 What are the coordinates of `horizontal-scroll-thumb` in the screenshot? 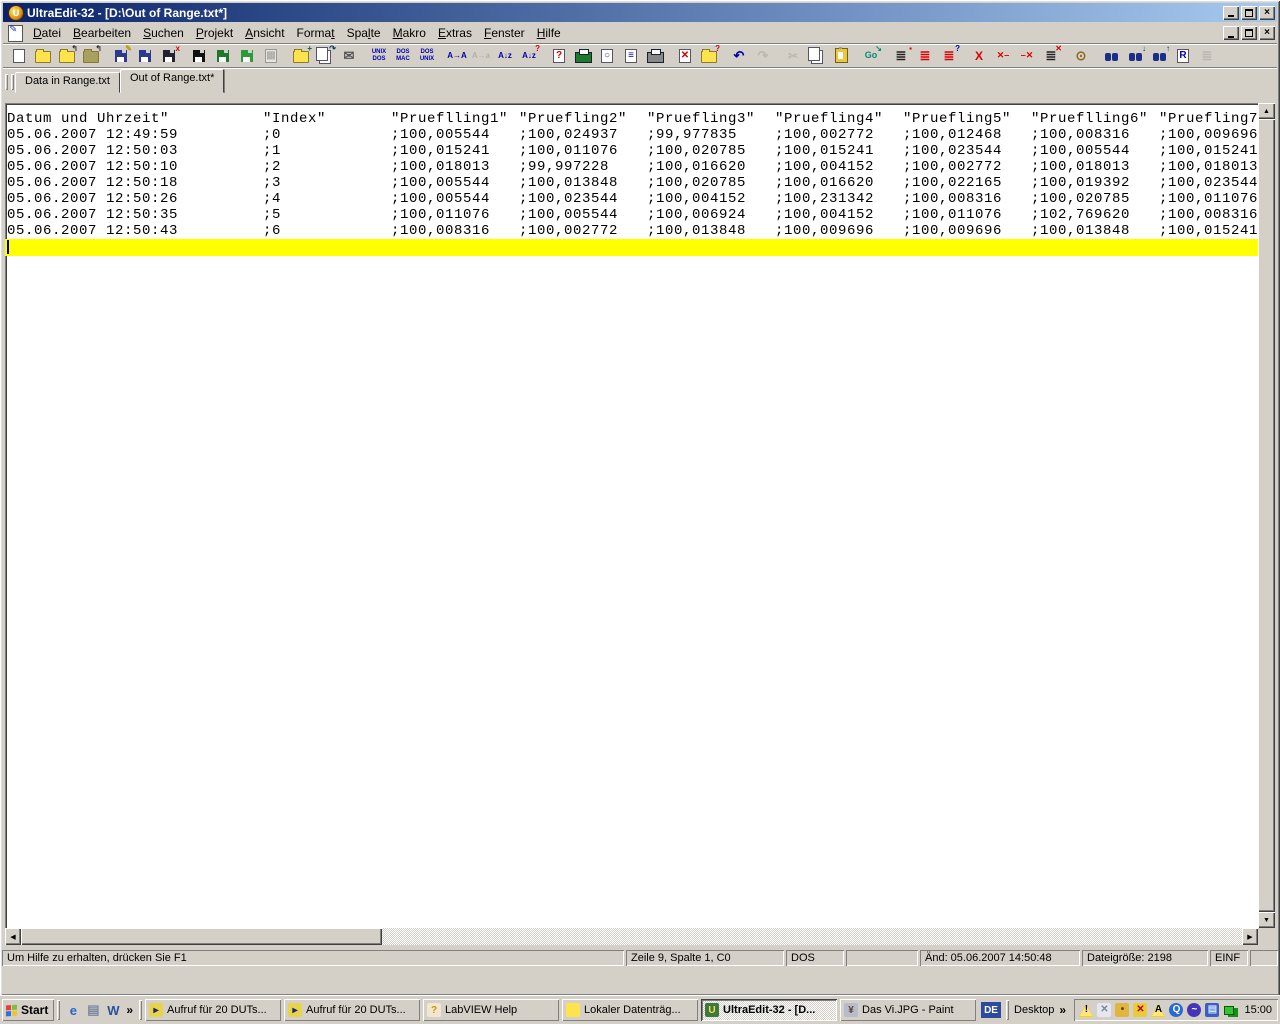 It's located at (201, 936).